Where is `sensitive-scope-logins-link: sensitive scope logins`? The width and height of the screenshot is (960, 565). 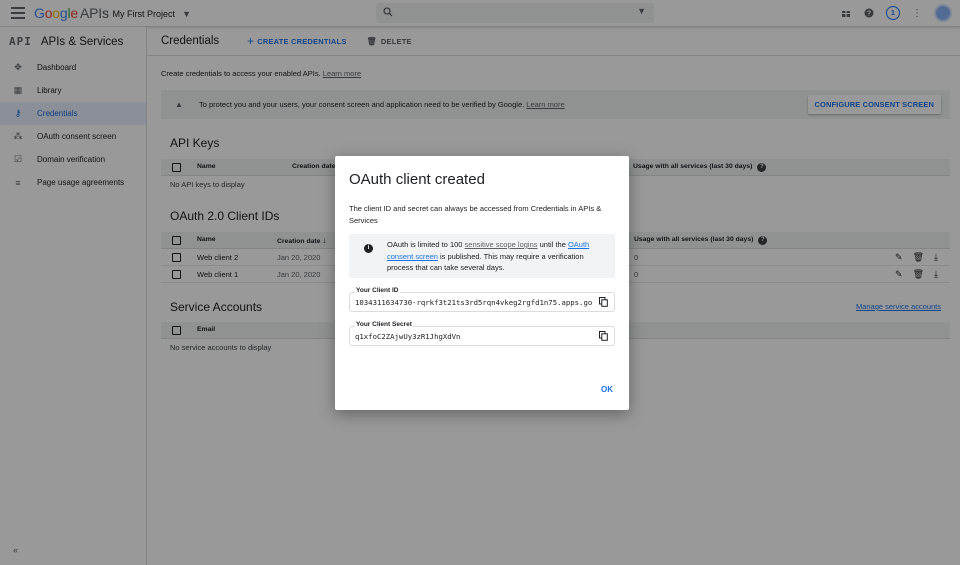 sensitive-scope-logins-link: sensitive scope logins is located at coordinates (501, 244).